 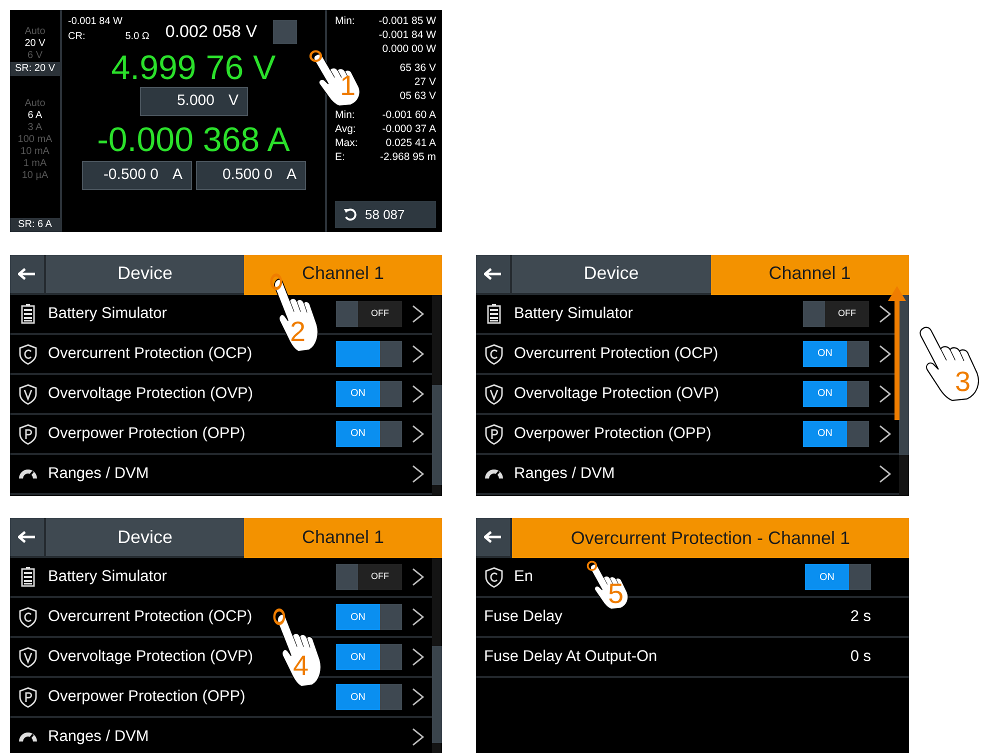 I want to click on current-limit-field: -0.500 0 A, so click(x=137, y=175).